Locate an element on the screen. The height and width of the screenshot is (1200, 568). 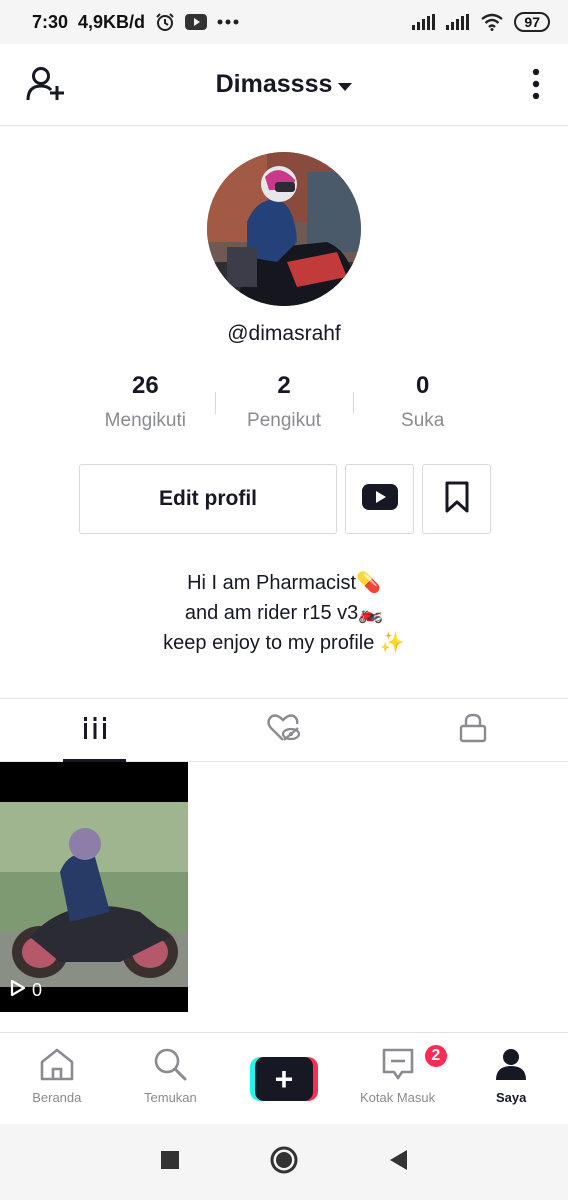
video-thumbnail-image is located at coordinates (94, 887).